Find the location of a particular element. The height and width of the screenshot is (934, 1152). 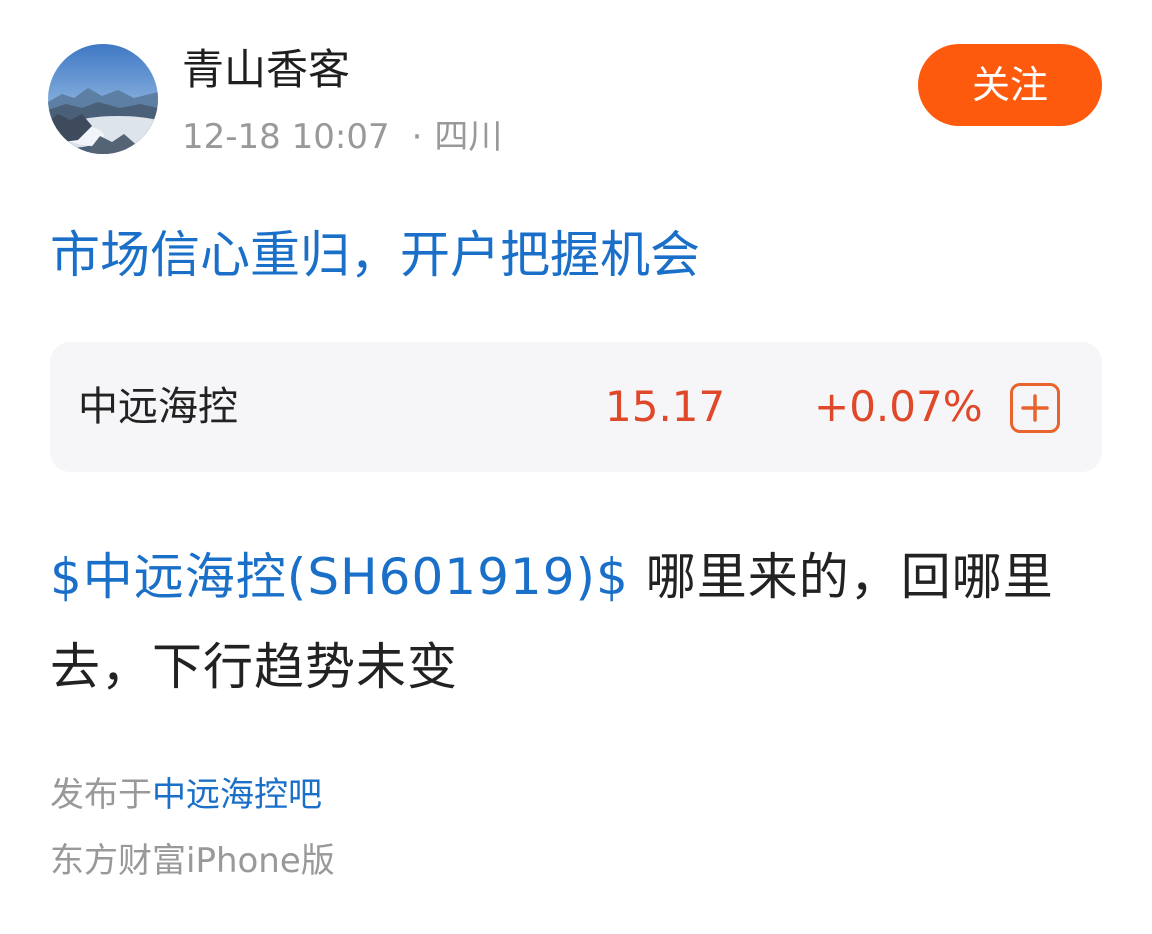

stock-price: 15.17 is located at coordinates (665, 406).